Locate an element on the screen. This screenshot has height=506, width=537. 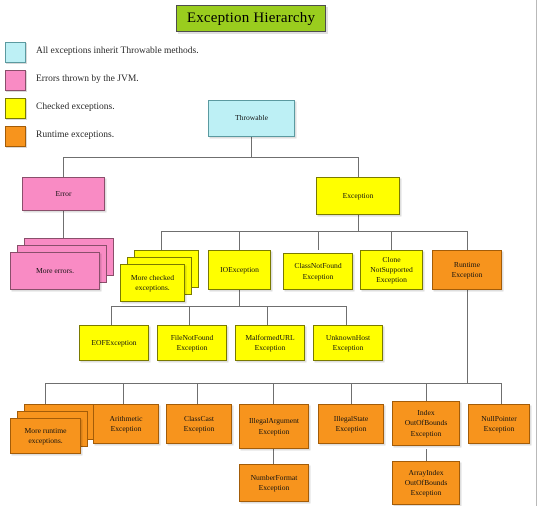
node-index-out-of-bounds-exception: Index OutOfBounds Exception is located at coordinates (426, 423).